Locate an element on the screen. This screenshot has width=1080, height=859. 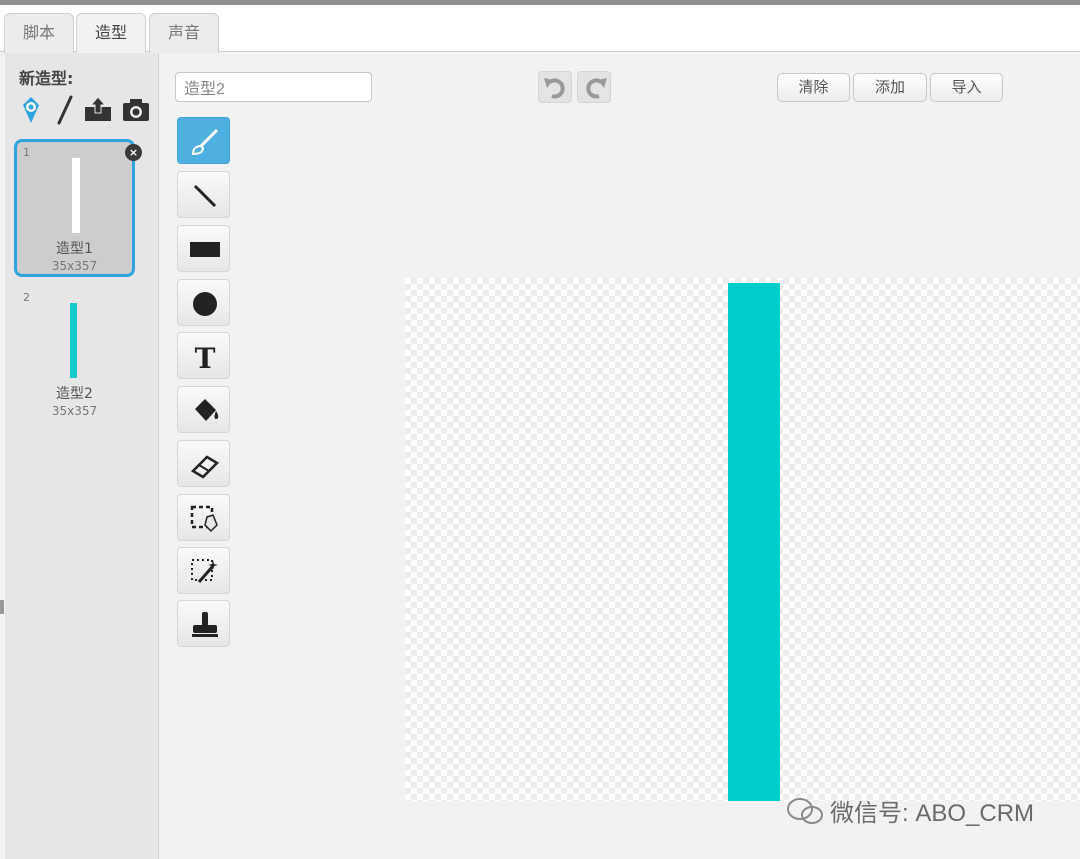
delete-costume-icon: × is located at coordinates (133, 152).